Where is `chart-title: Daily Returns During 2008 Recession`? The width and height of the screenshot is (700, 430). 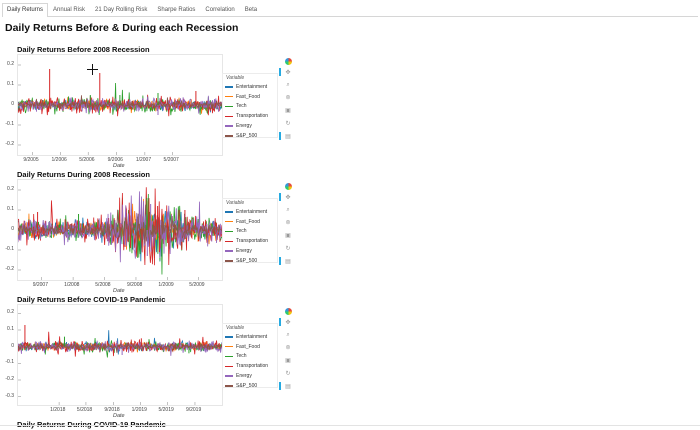 chart-title: Daily Returns During 2008 Recession is located at coordinates (83, 174).